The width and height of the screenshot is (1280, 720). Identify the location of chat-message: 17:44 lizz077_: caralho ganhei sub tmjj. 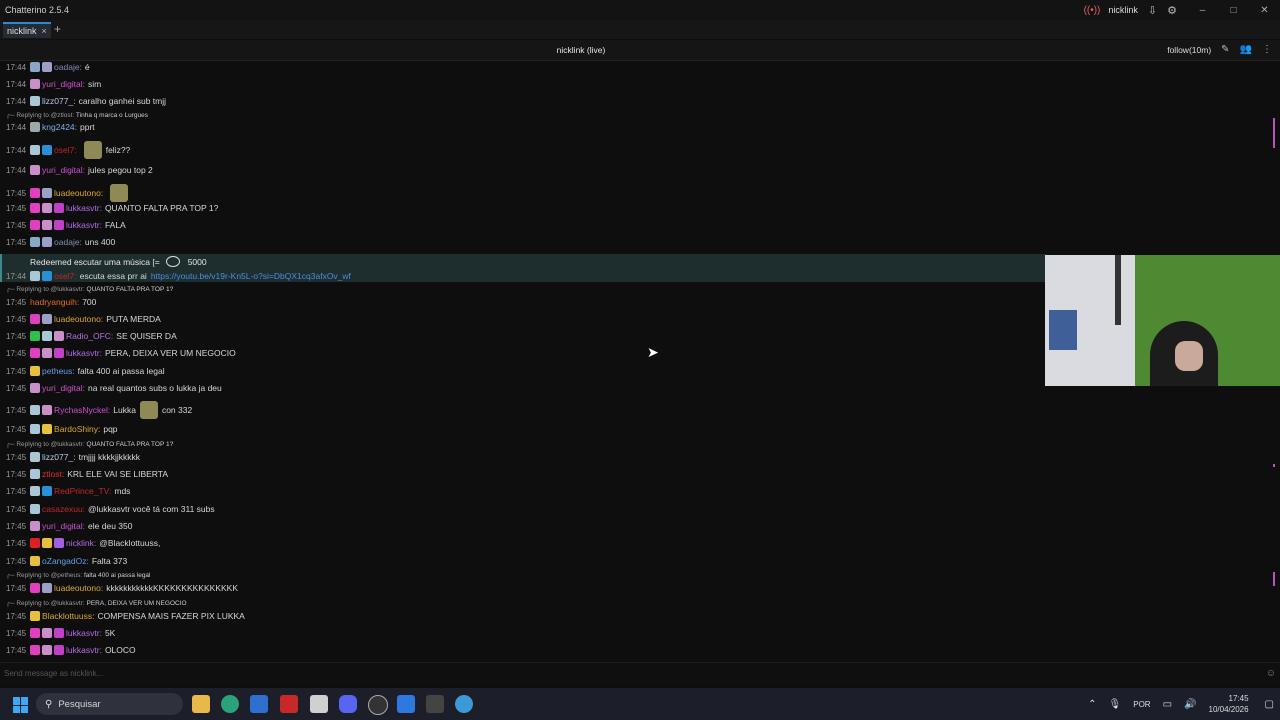
(86, 101).